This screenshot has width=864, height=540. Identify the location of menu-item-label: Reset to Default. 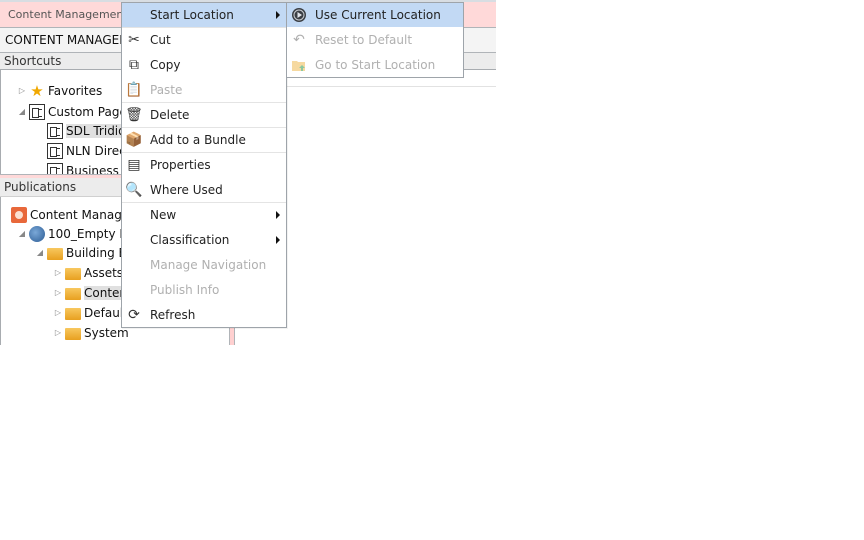
(364, 40).